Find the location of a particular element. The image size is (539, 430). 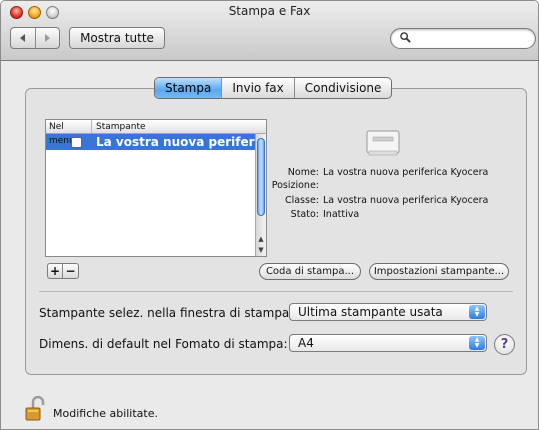

back-button is located at coordinates (23, 38).